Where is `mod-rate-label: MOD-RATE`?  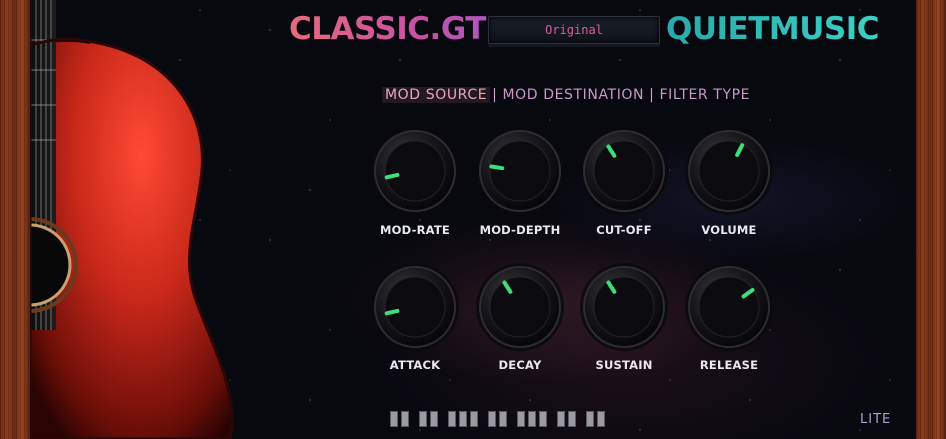 mod-rate-label: MOD-RATE is located at coordinates (415, 230).